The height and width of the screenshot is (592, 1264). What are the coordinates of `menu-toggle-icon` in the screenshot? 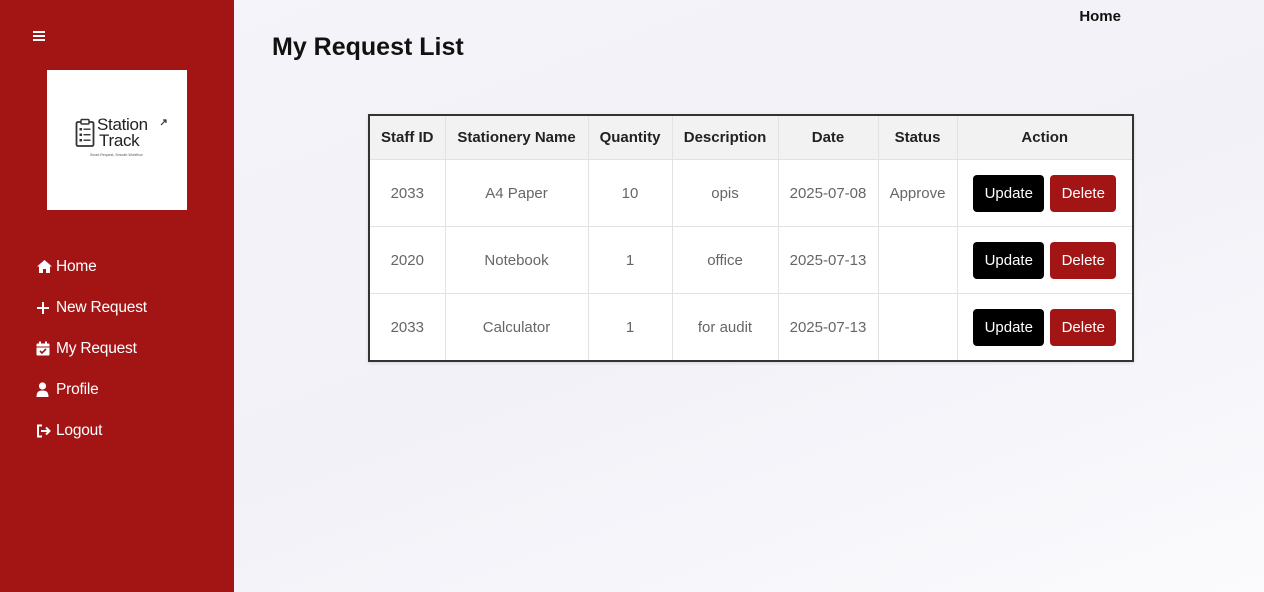 It's located at (40, 36).